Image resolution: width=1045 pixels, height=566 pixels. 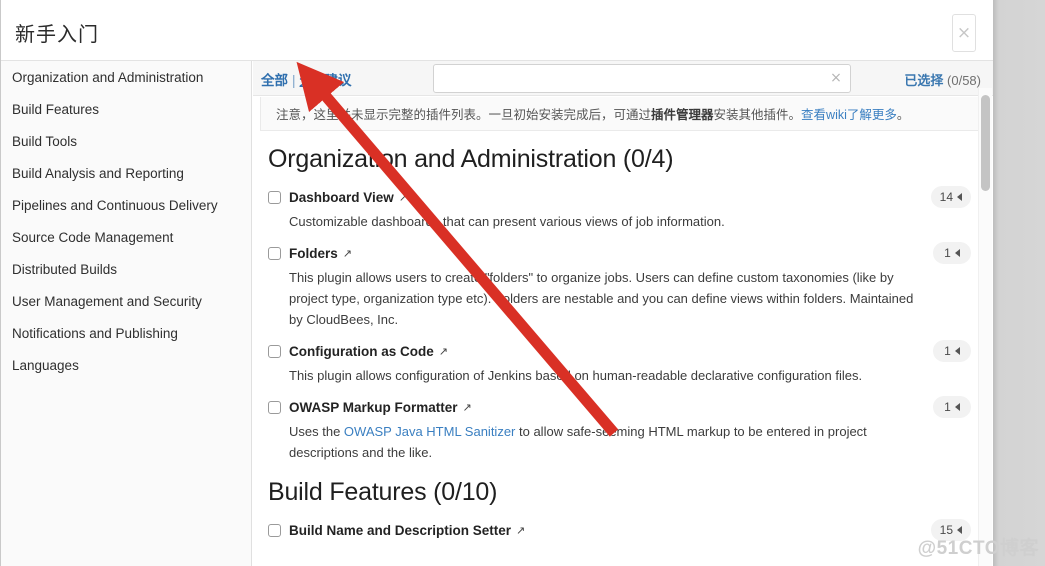 What do you see at coordinates (497, 30) in the screenshot?
I see `dialog-header: 新手入门 ×` at bounding box center [497, 30].